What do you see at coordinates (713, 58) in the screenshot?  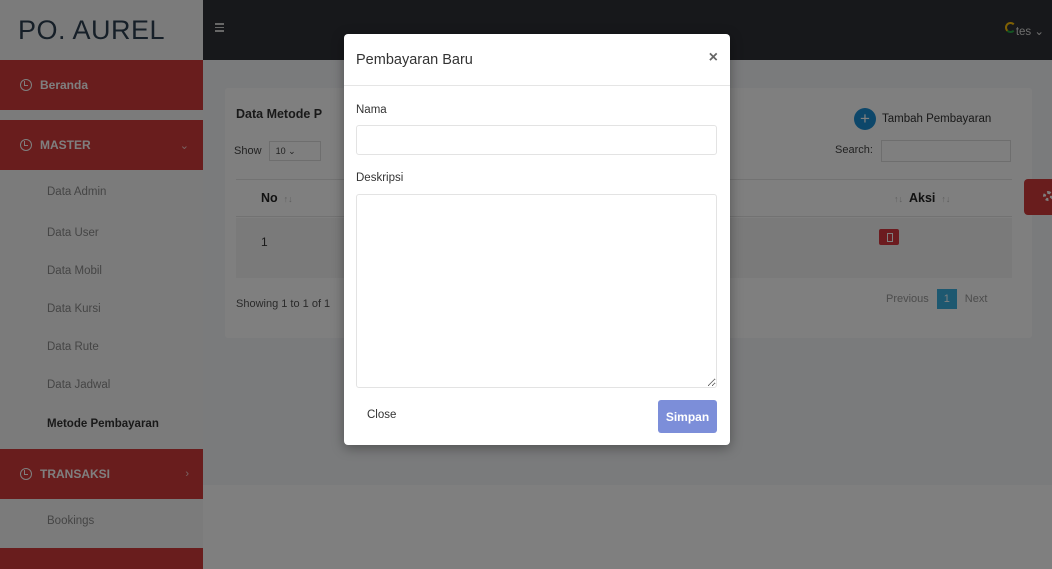 I see `close-icon: ×` at bounding box center [713, 58].